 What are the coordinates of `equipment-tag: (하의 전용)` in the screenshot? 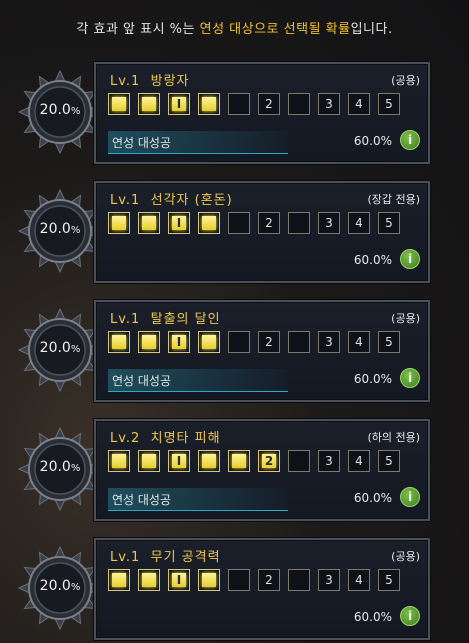 It's located at (393, 437).